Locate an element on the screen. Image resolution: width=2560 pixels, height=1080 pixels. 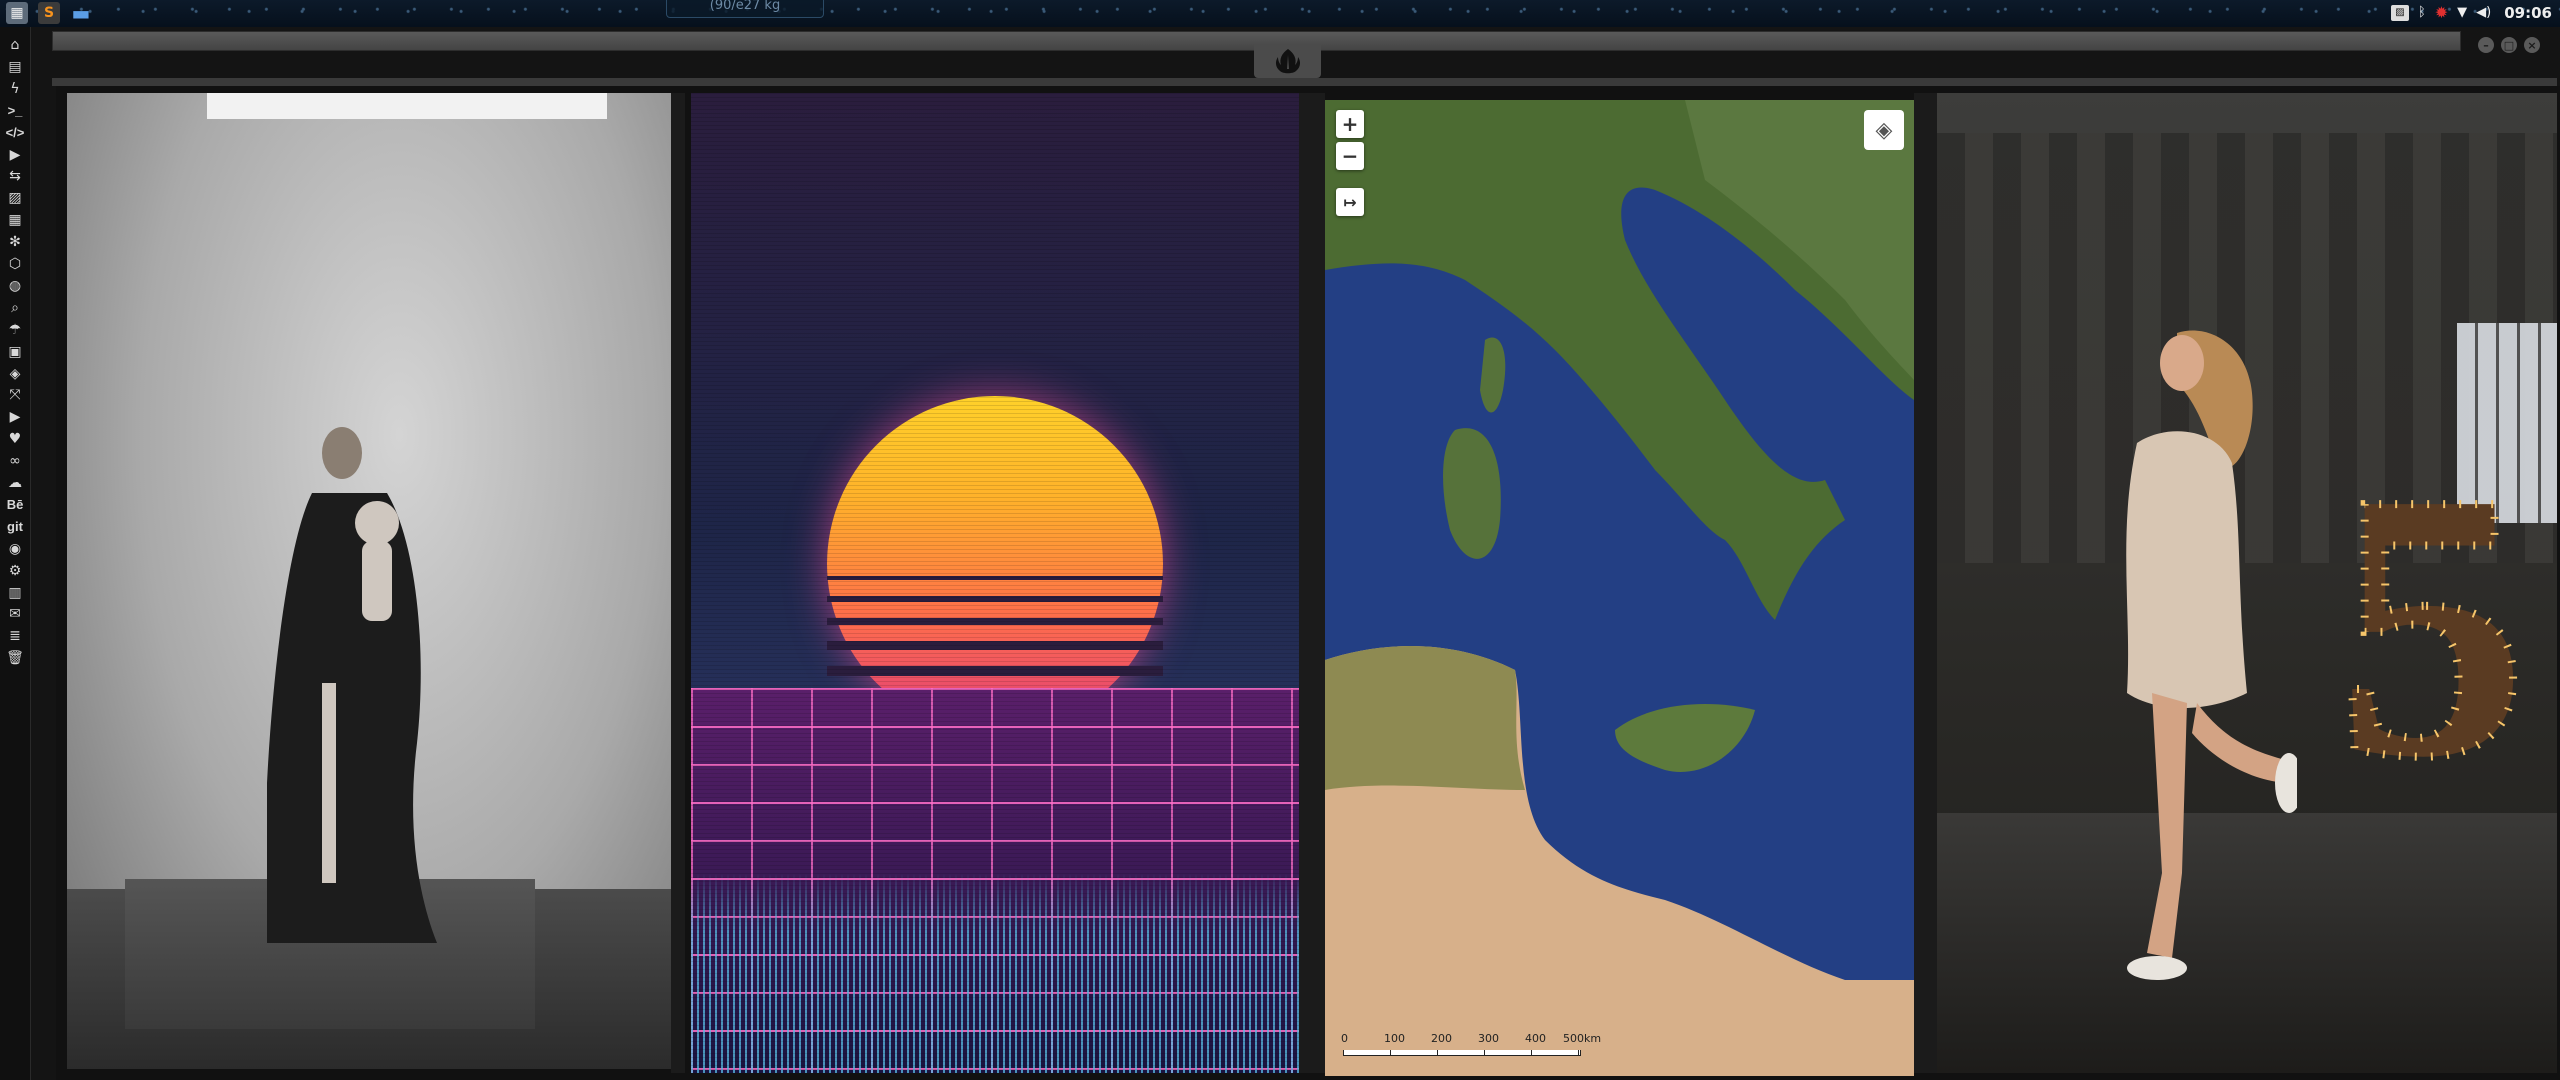
sidebar-contacts-icon: ▣ is located at coordinates (15, 352).